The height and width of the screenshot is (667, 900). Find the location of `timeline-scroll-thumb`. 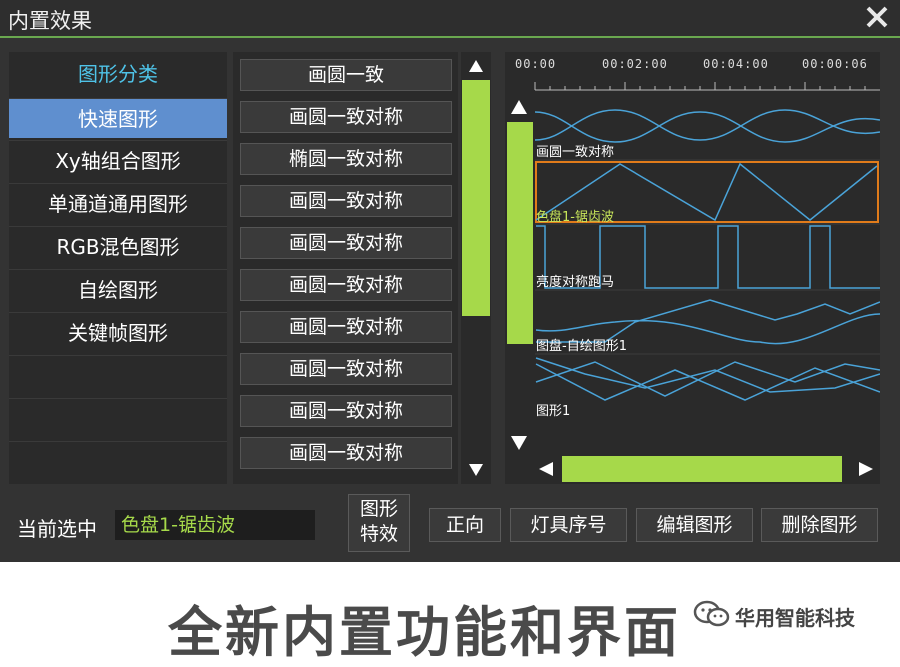

timeline-scroll-thumb is located at coordinates (520, 233).